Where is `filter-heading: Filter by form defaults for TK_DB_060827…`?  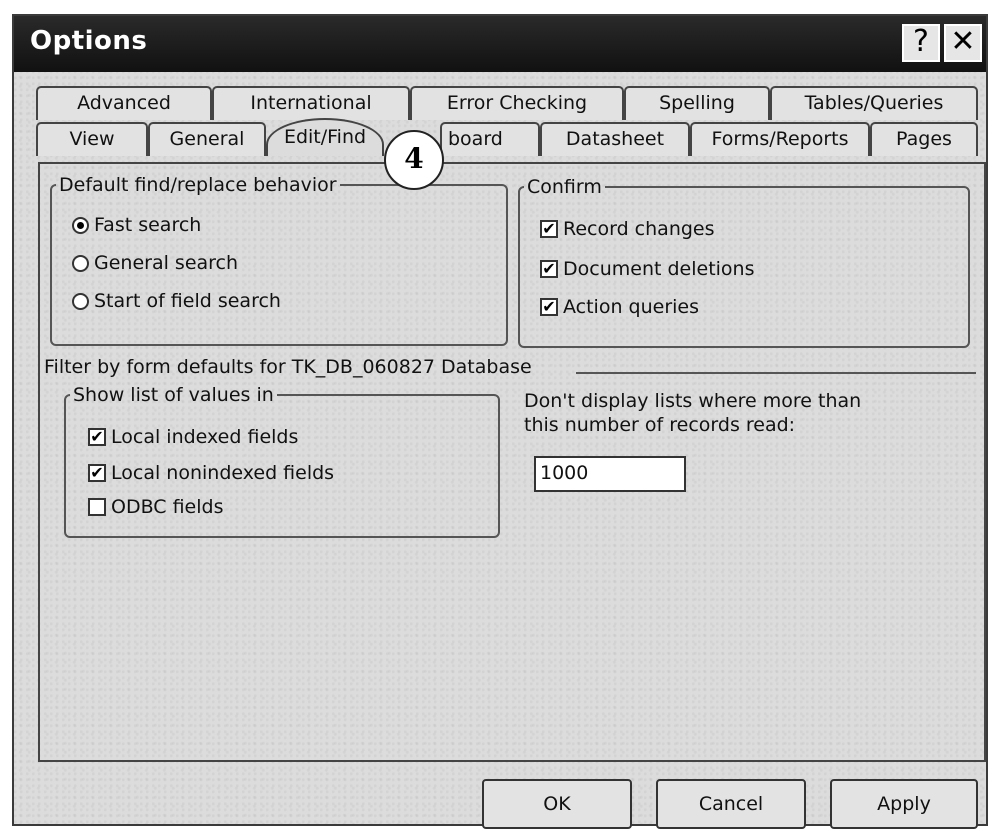
filter-heading: Filter by form defaults for TK_DB_060827… is located at coordinates (288, 367).